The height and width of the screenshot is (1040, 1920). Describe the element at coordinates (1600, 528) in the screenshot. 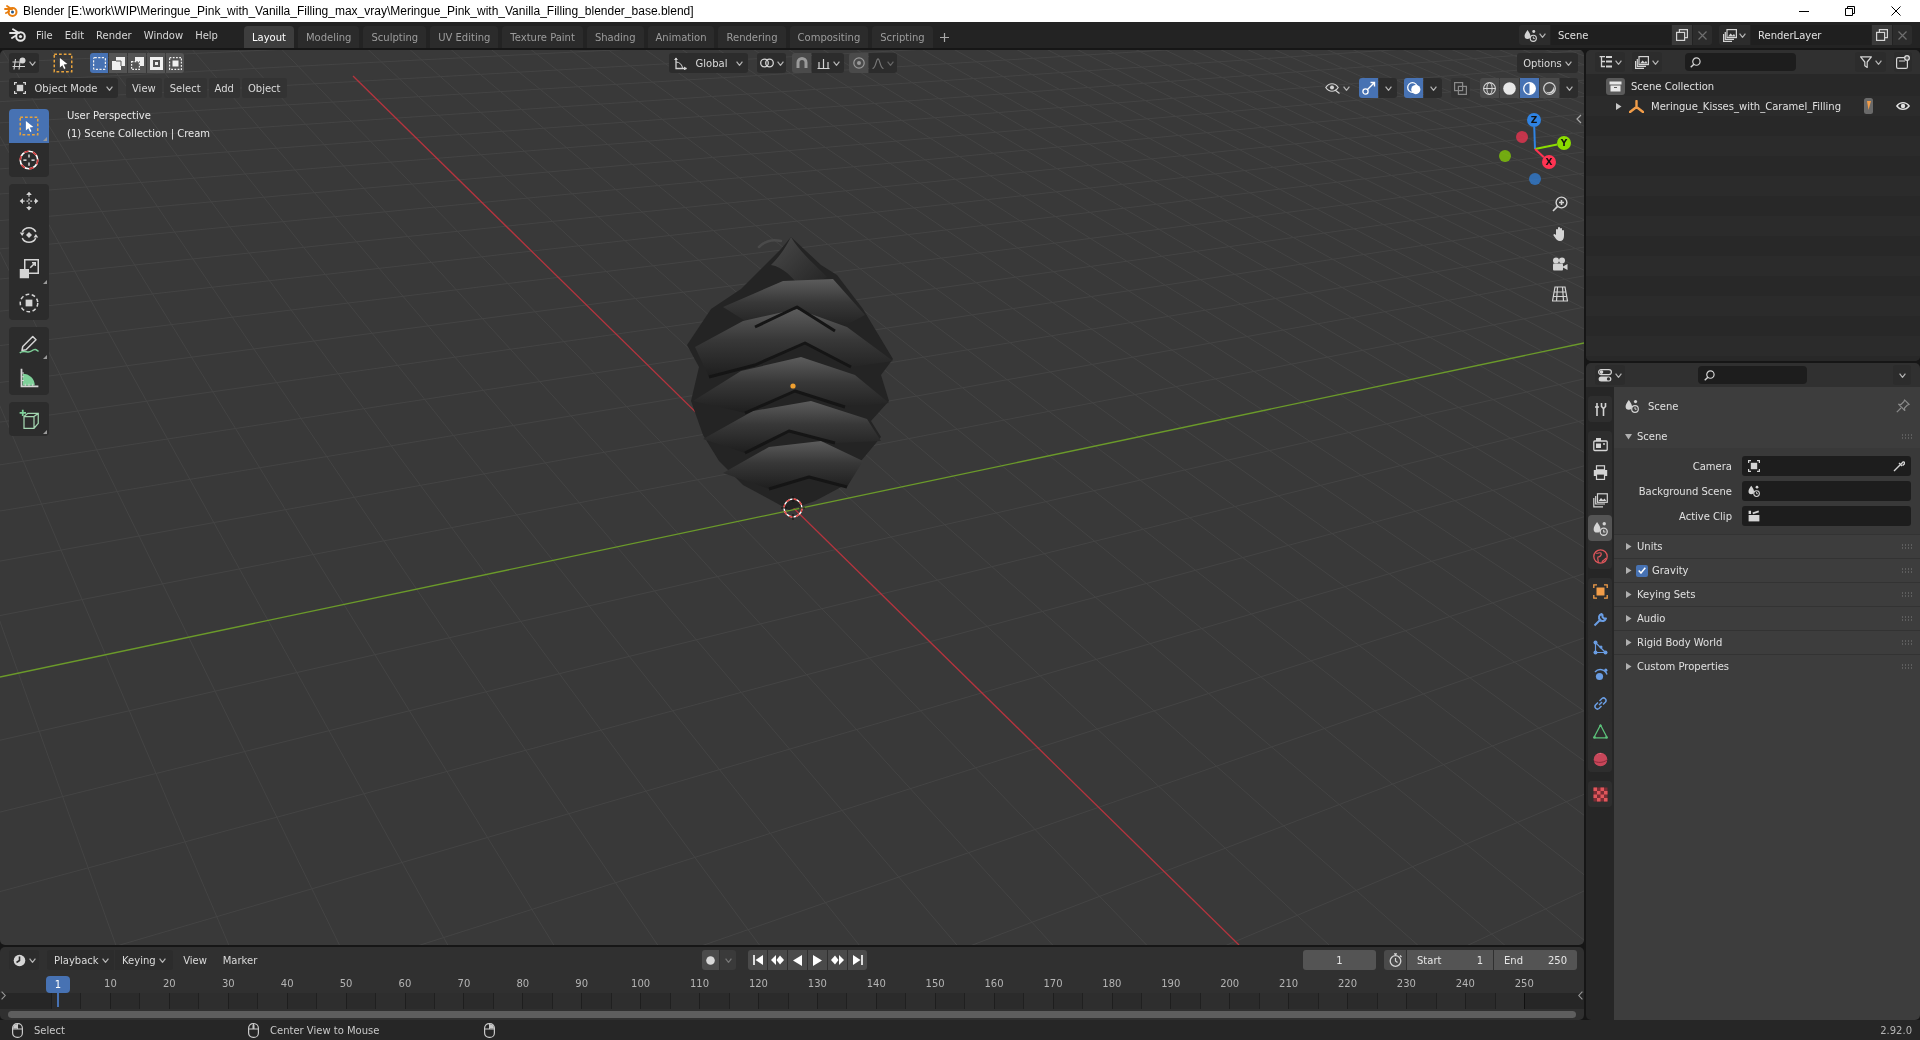

I see `properties-tab` at that location.